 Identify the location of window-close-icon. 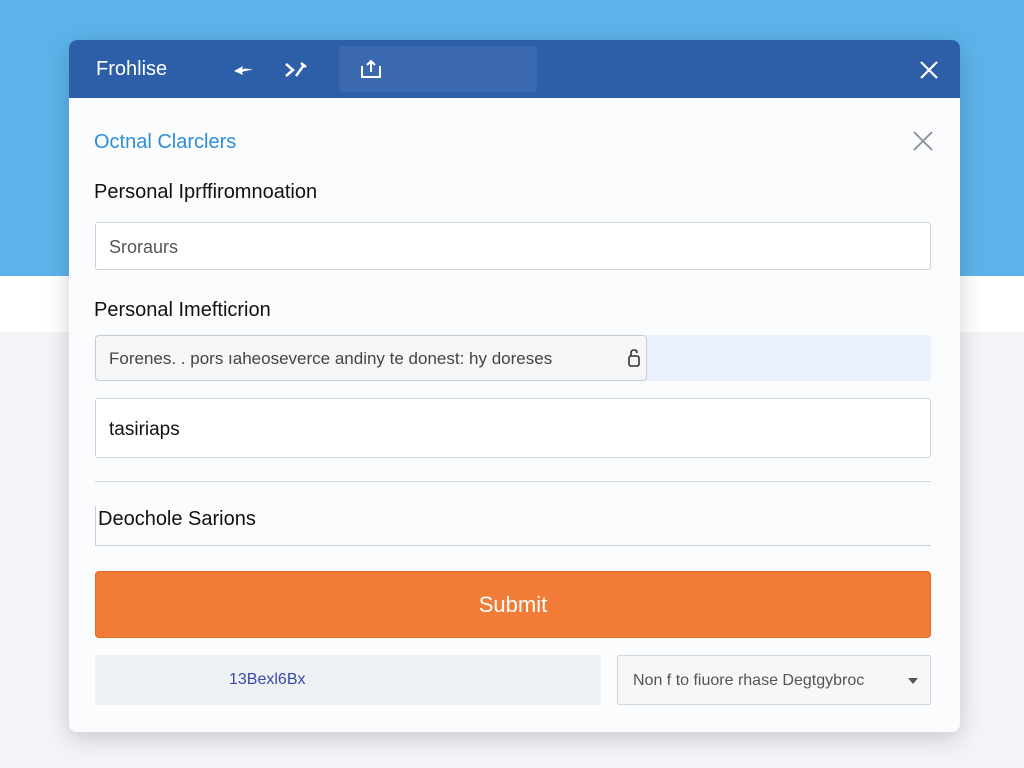
(929, 70).